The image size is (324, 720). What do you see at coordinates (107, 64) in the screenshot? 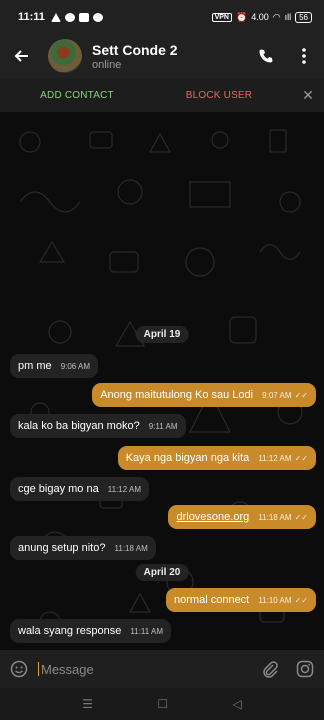
I see `chat-status: online` at bounding box center [107, 64].